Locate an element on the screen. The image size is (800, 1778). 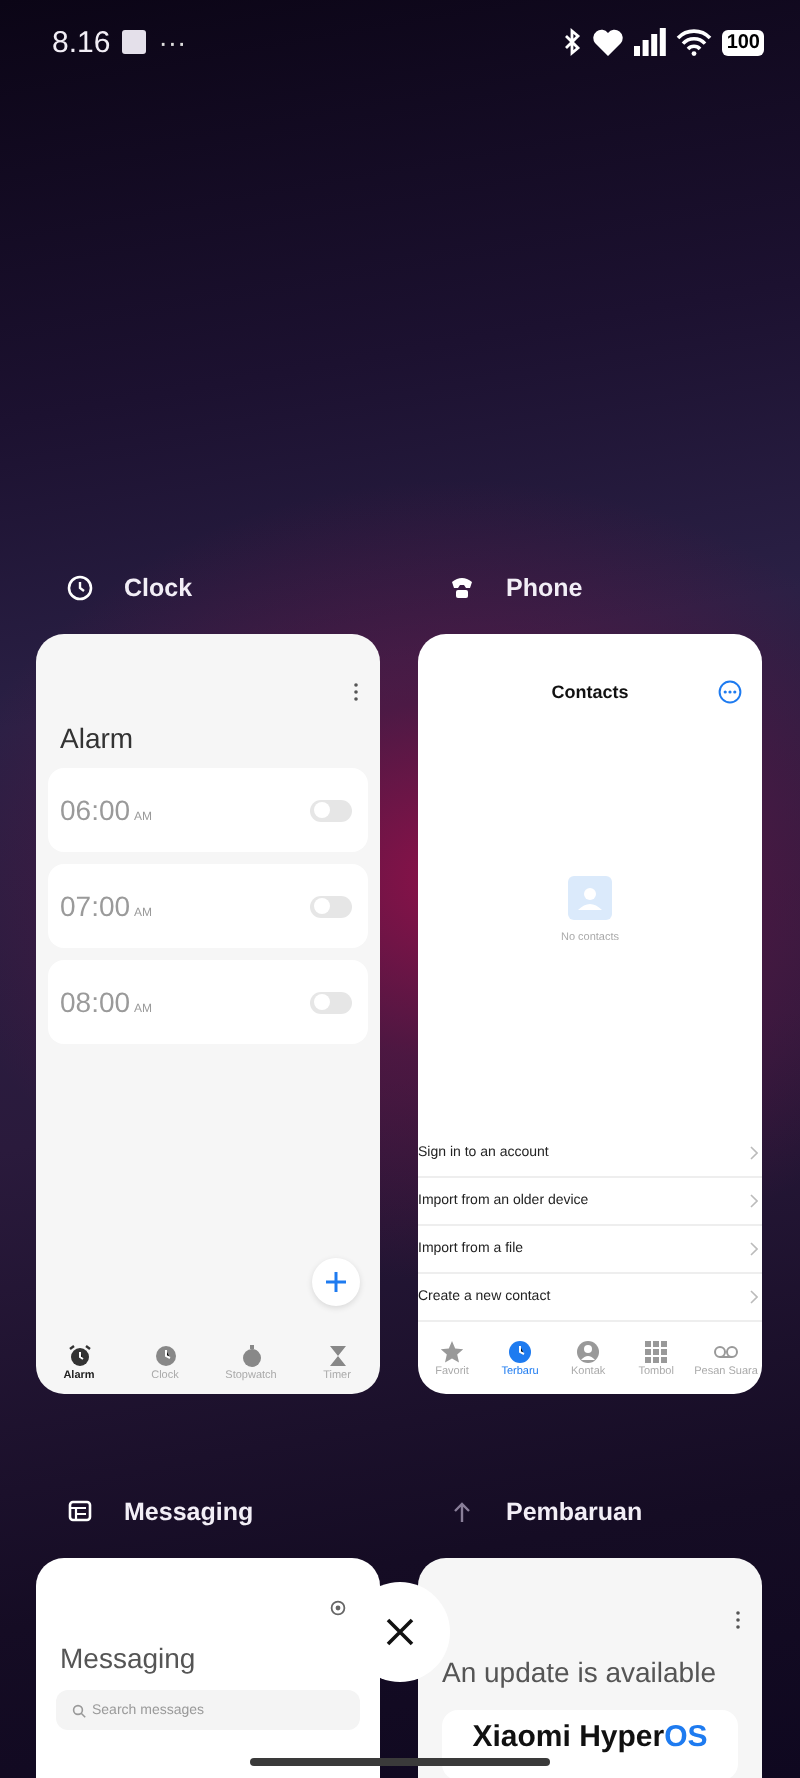
hourglass-icon is located at coordinates (337, 1355).